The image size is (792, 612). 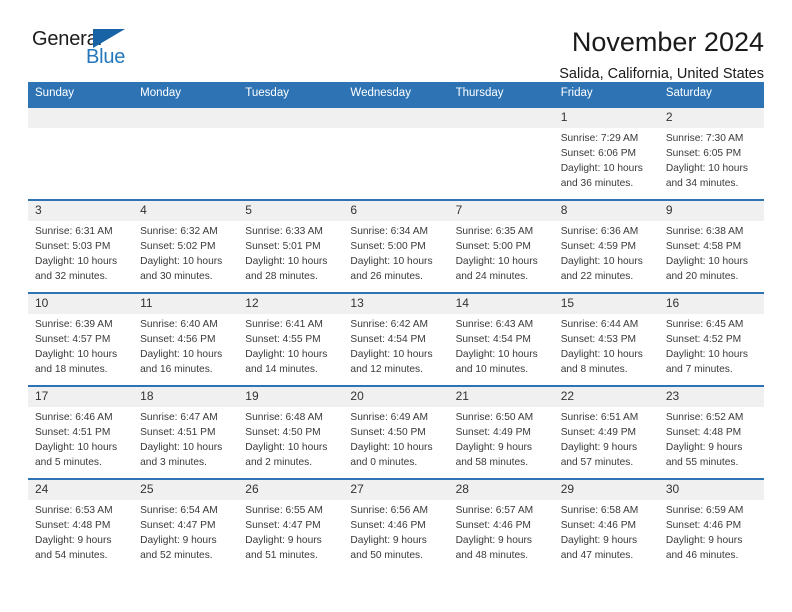 I want to click on day-number: 5, so click(x=291, y=211).